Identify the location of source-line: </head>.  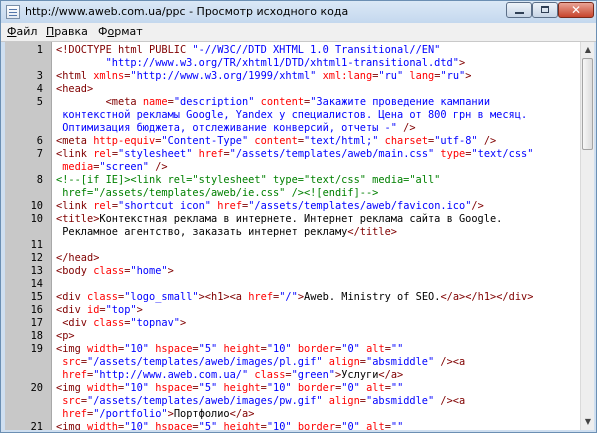
(77, 258).